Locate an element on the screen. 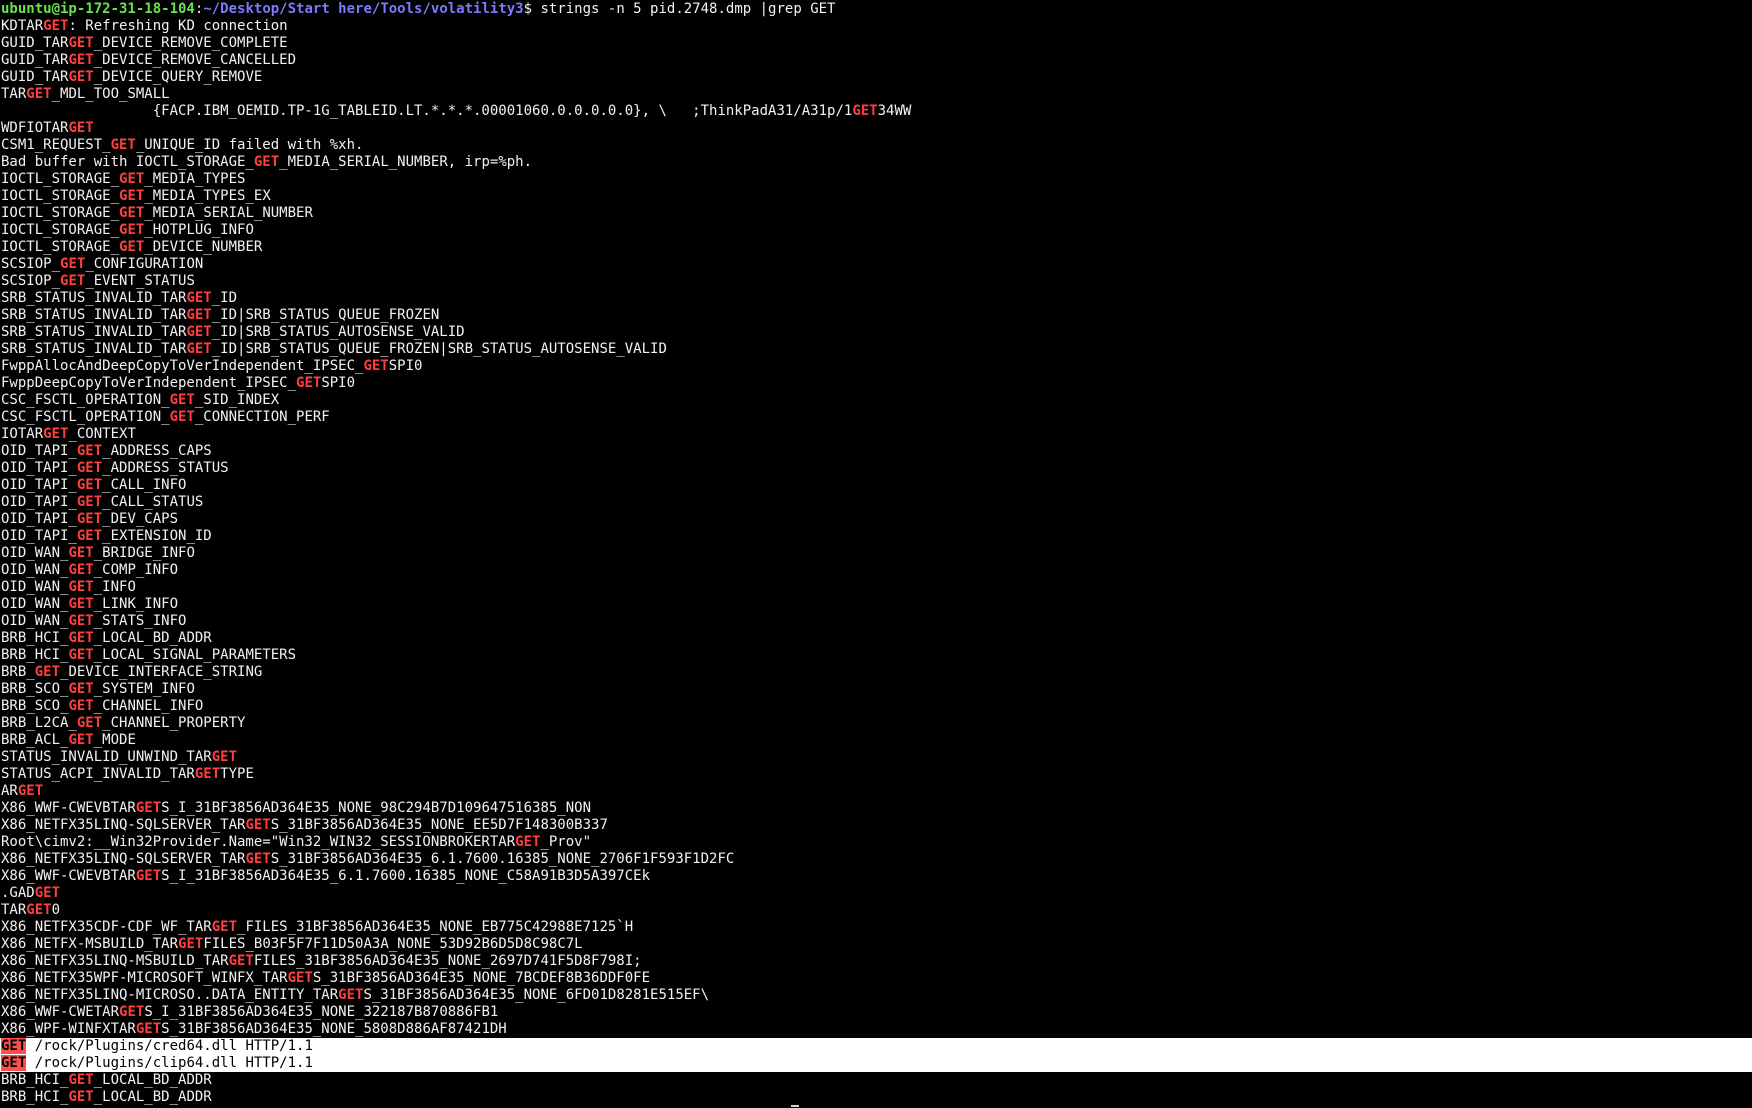 The height and width of the screenshot is (1108, 1752). output-line: OID_TAPI_GET_ADDRESS_STATUS is located at coordinates (876, 468).